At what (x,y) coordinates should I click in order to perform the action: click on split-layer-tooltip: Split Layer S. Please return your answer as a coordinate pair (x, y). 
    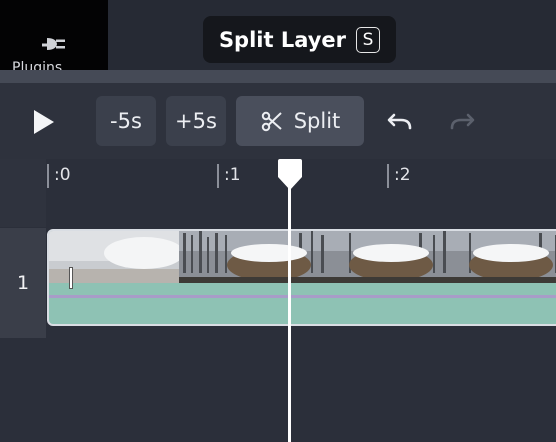
    Looking at the image, I should click on (299, 39).